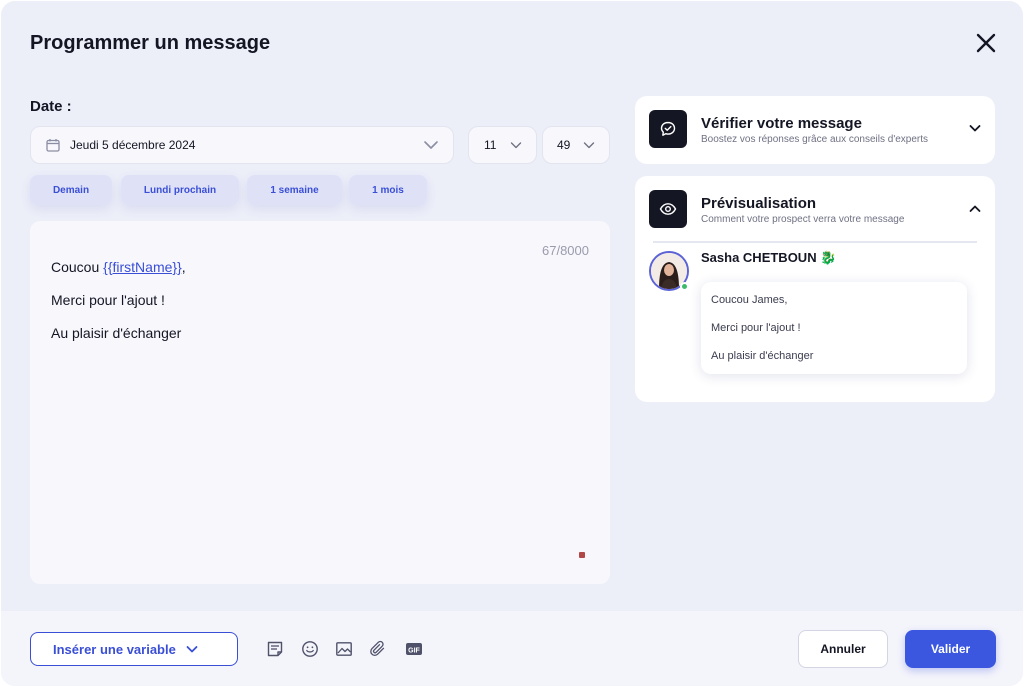 The image size is (1024, 687). What do you see at coordinates (668, 209) in the screenshot?
I see `eye-icon` at bounding box center [668, 209].